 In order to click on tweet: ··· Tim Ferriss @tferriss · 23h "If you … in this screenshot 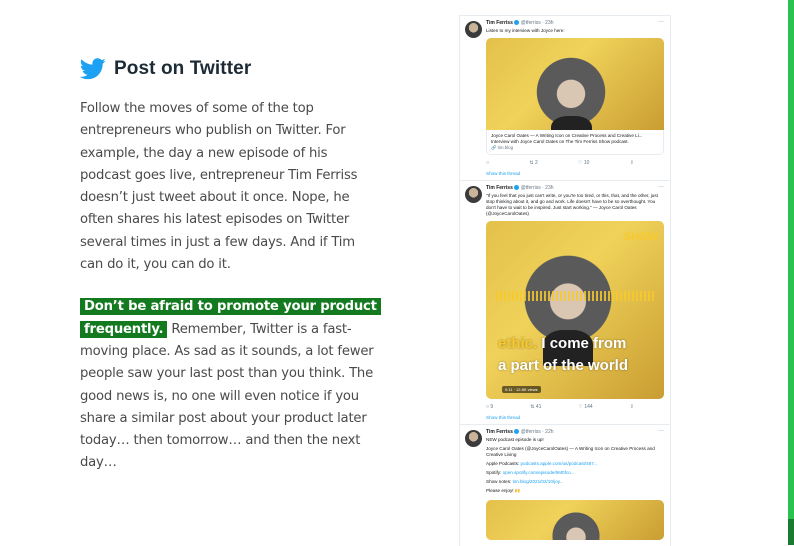, I will do `click(565, 302)`.